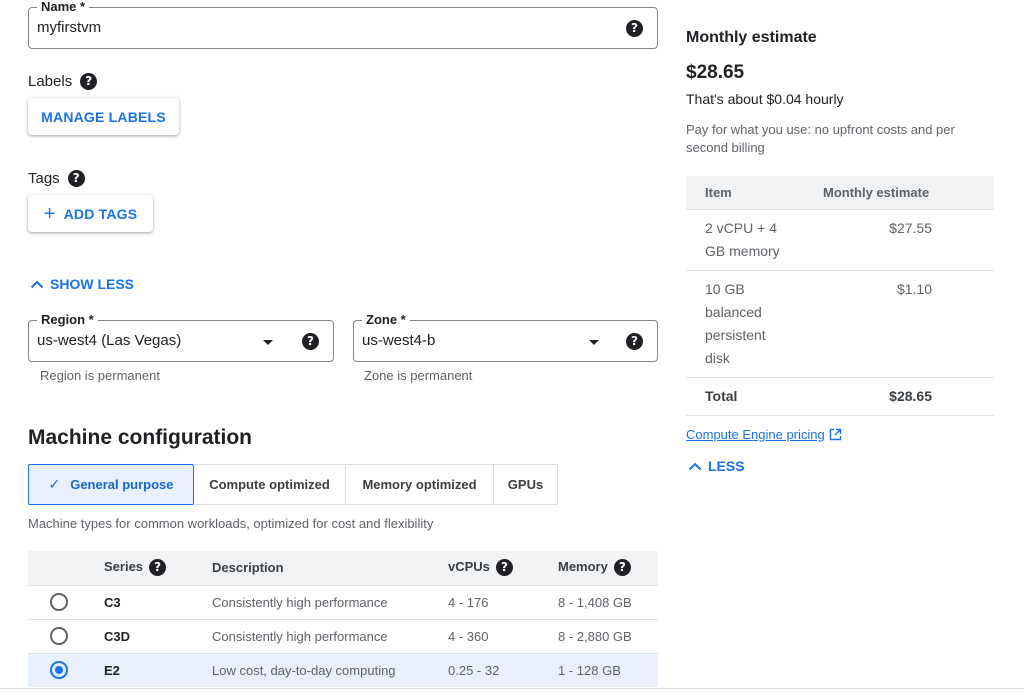 This screenshot has width=1024, height=695. What do you see at coordinates (59, 670) in the screenshot?
I see `series-radio-e2` at bounding box center [59, 670].